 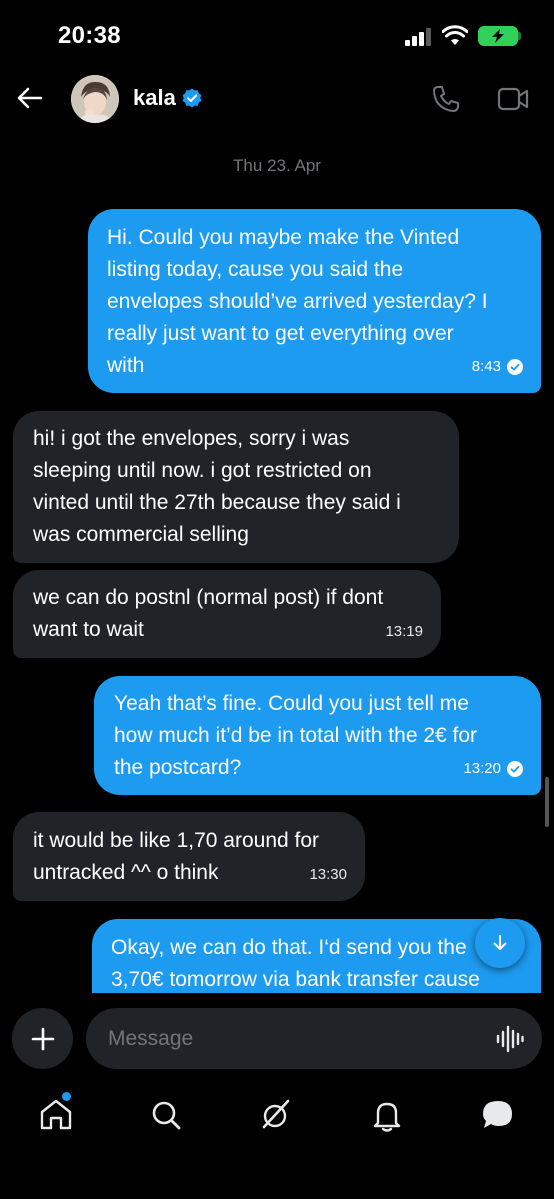 What do you see at coordinates (30, 98) in the screenshot?
I see `back-arrow-icon` at bounding box center [30, 98].